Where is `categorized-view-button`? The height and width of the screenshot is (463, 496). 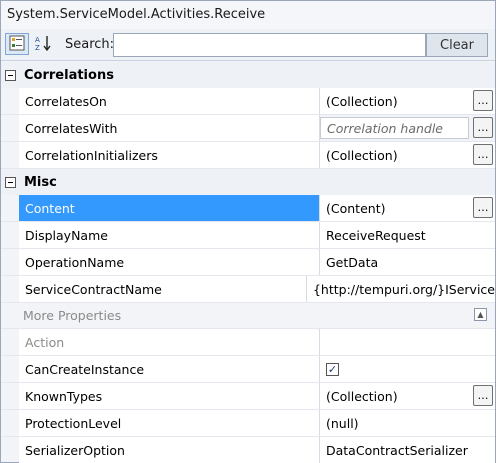 categorized-view-button is located at coordinates (17, 44).